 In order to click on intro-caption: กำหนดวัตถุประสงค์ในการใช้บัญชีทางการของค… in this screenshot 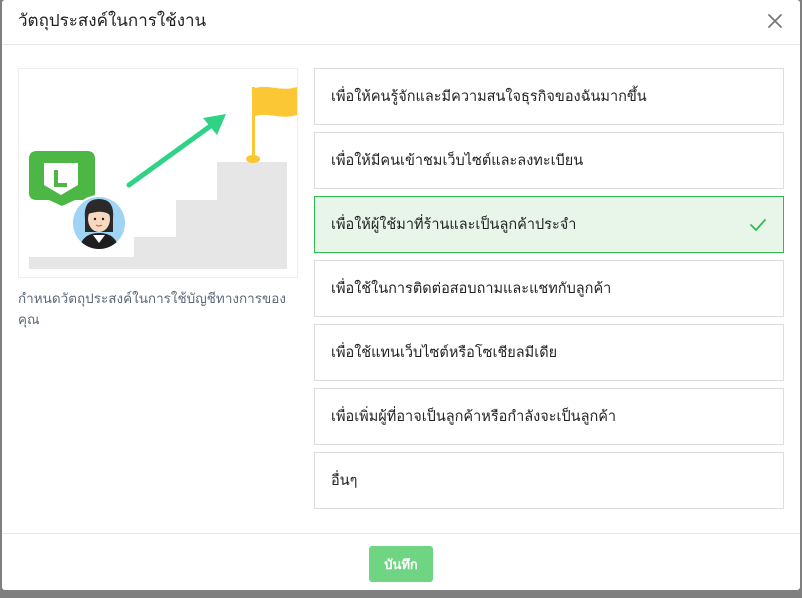, I will do `click(152, 309)`.